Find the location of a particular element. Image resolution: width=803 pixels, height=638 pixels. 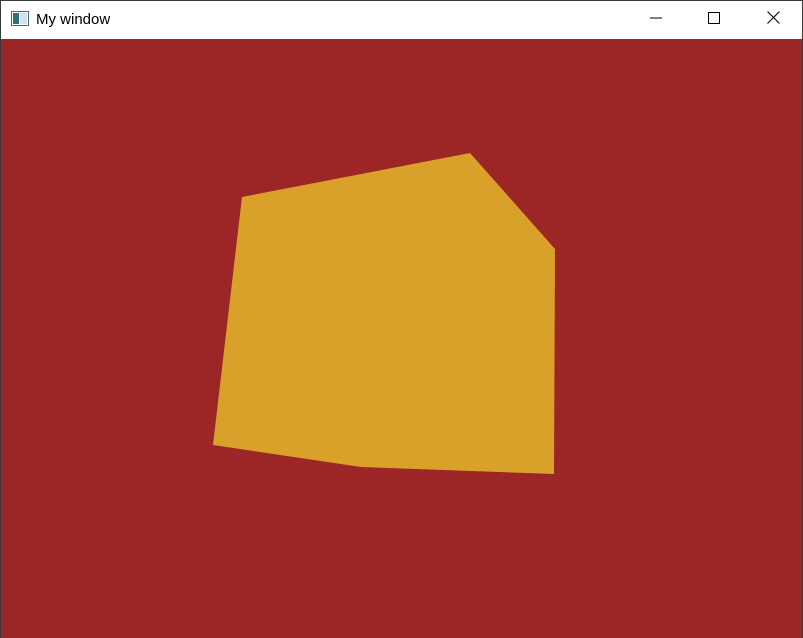

close-button is located at coordinates (773, 19).